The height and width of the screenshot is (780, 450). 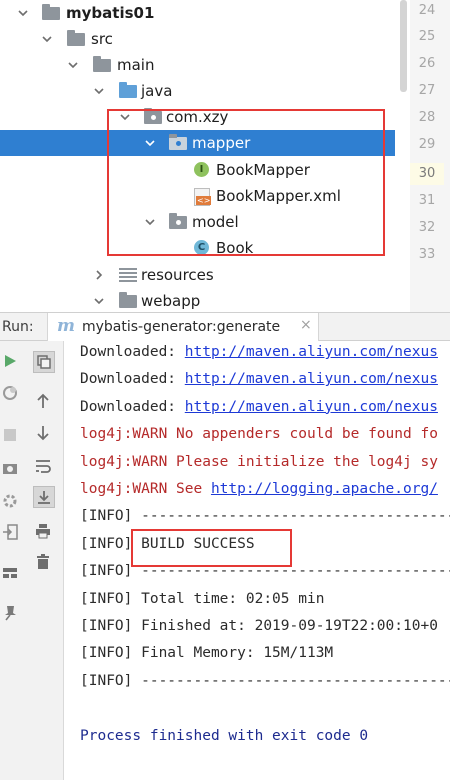 What do you see at coordinates (44, 497) in the screenshot?
I see `scroll-to-end-icon` at bounding box center [44, 497].